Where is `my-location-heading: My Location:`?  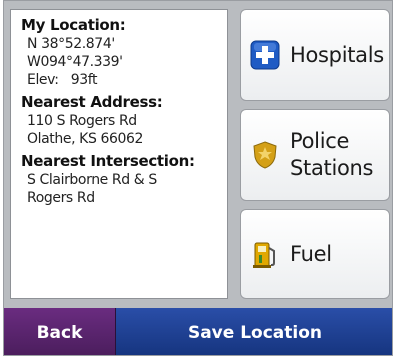
my-location-heading: My Location: is located at coordinates (73, 25).